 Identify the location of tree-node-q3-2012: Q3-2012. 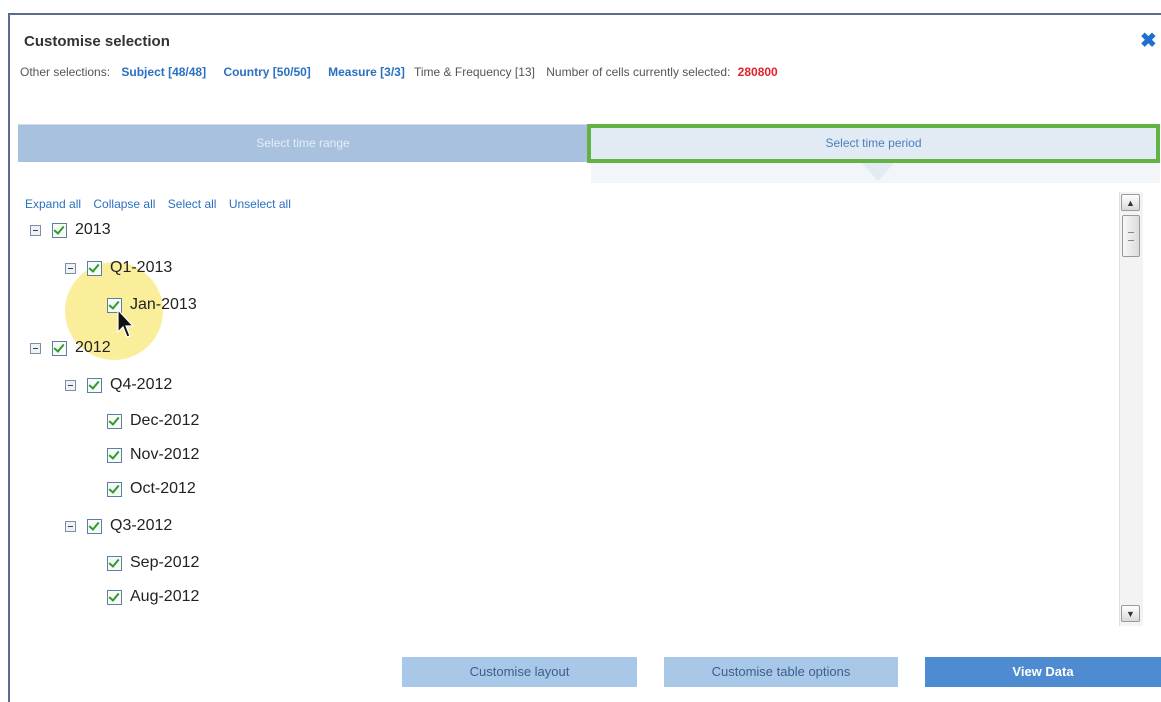
(118, 526).